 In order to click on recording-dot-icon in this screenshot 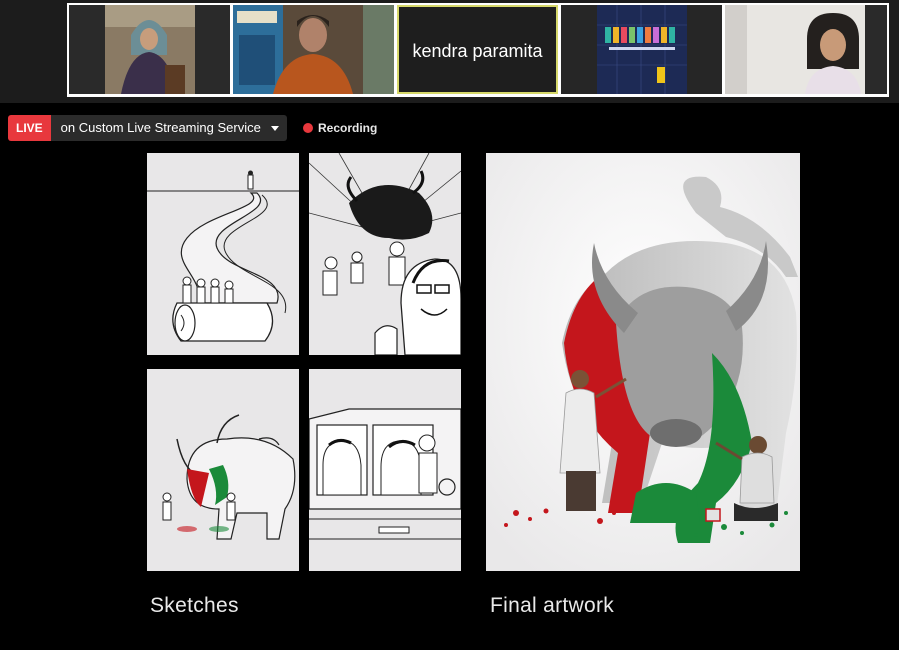, I will do `click(308, 128)`.